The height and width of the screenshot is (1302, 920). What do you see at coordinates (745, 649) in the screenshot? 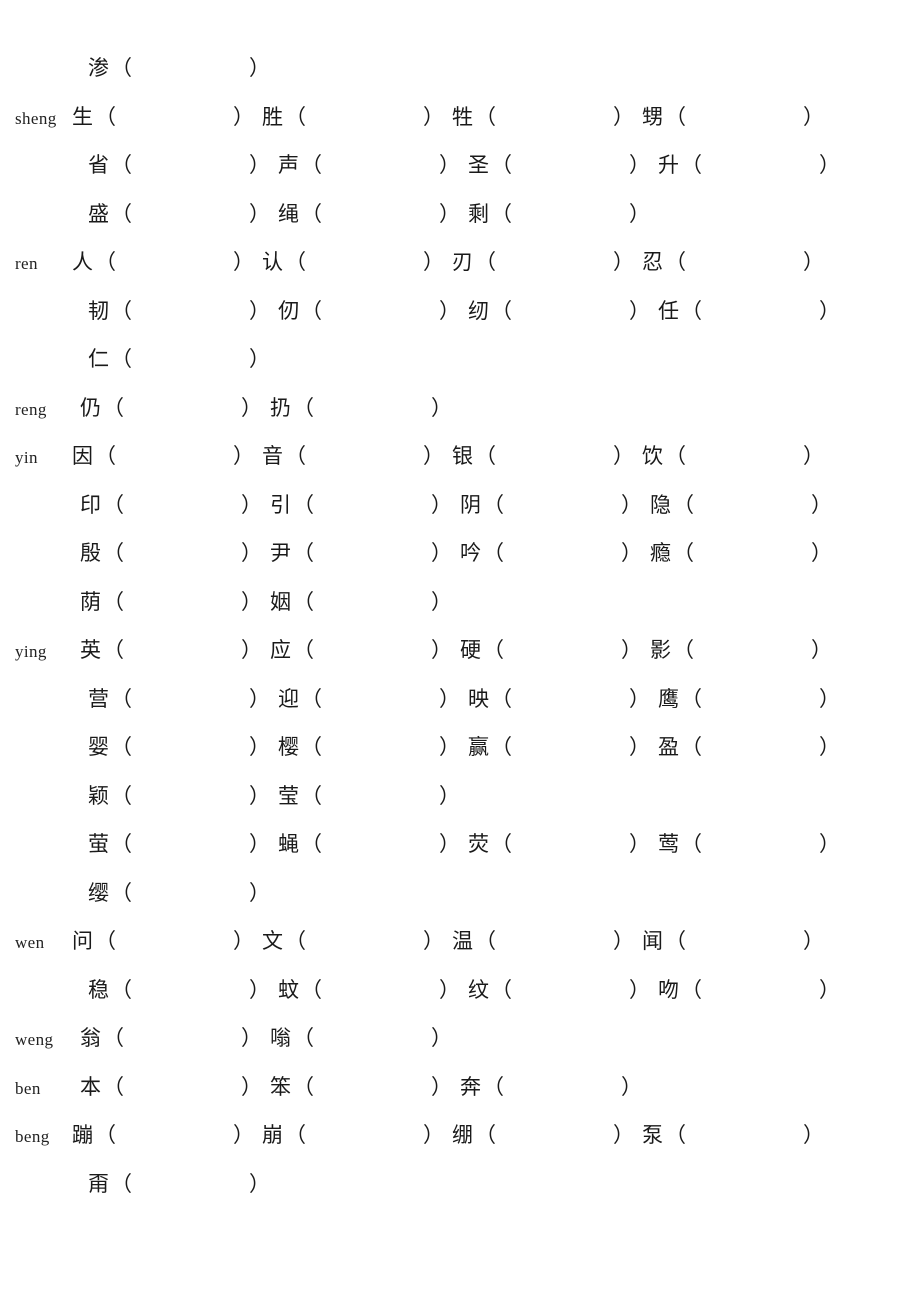
I see `answer-cell: 影（ ）` at bounding box center [745, 649].